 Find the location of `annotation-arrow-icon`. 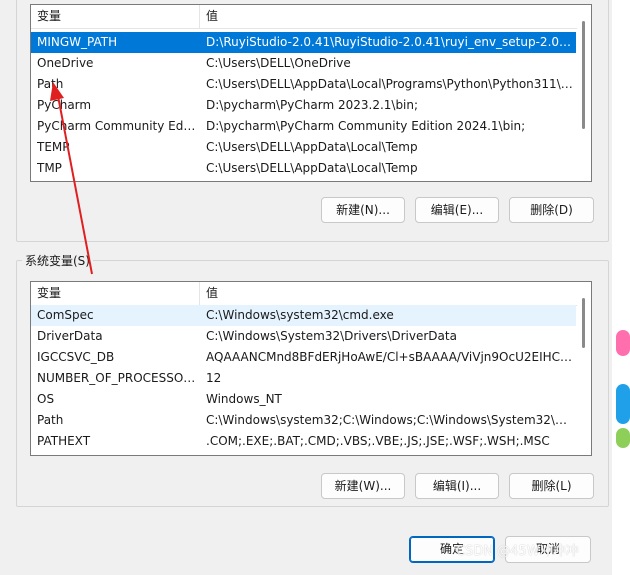

annotation-arrow-icon is located at coordinates (71, 178).